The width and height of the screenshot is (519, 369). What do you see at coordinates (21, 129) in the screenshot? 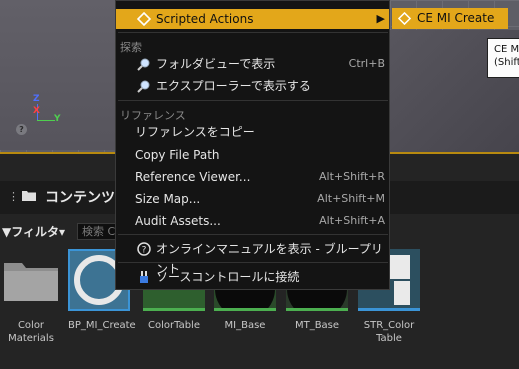
I see `help-icon: ?` at bounding box center [21, 129].